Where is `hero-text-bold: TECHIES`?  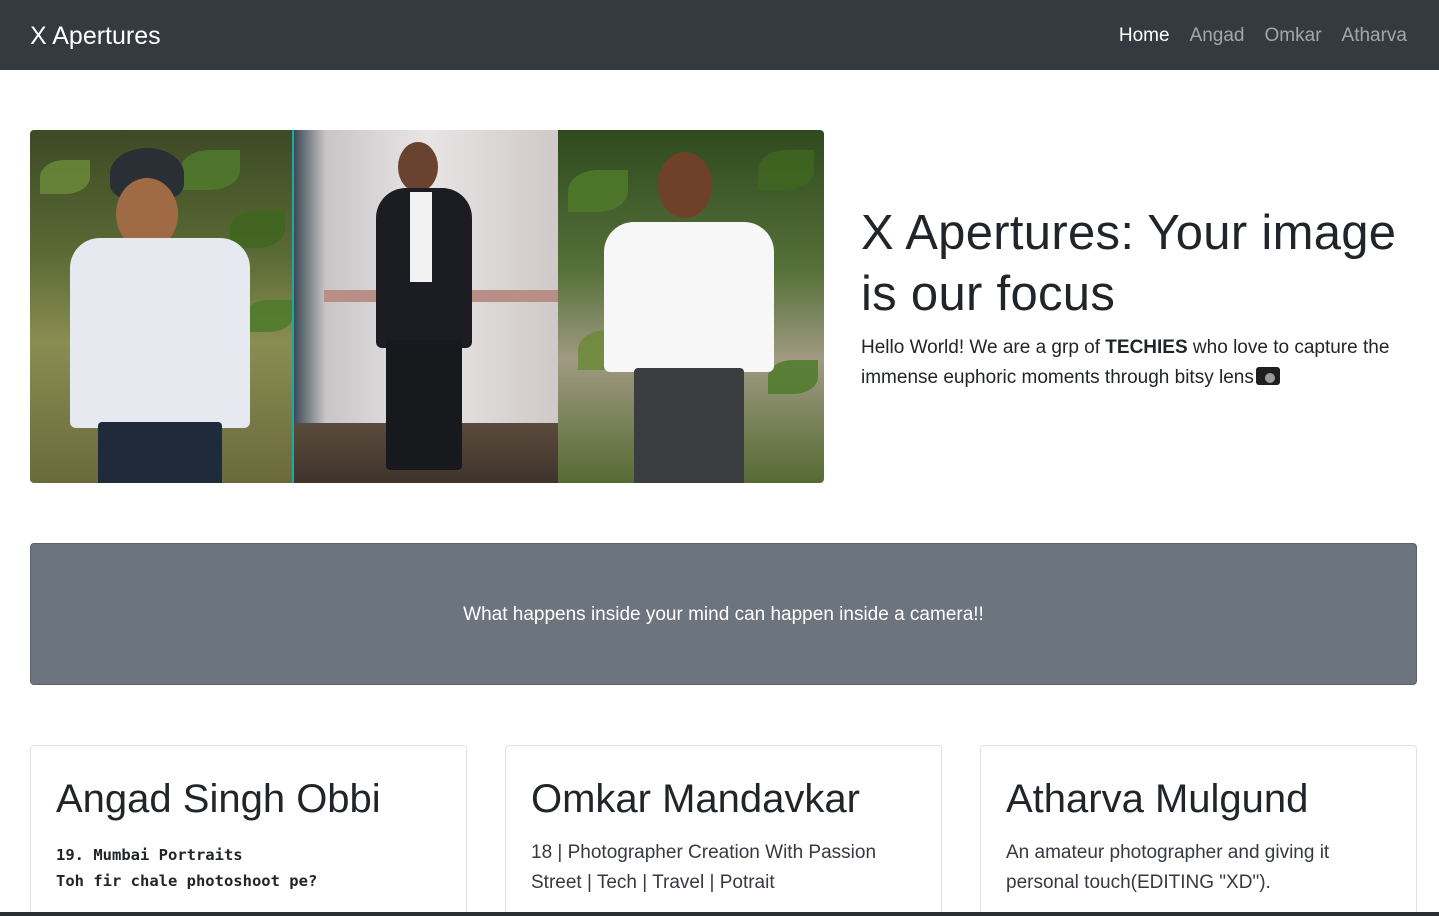
hero-text-bold: TECHIES is located at coordinates (1146, 347).